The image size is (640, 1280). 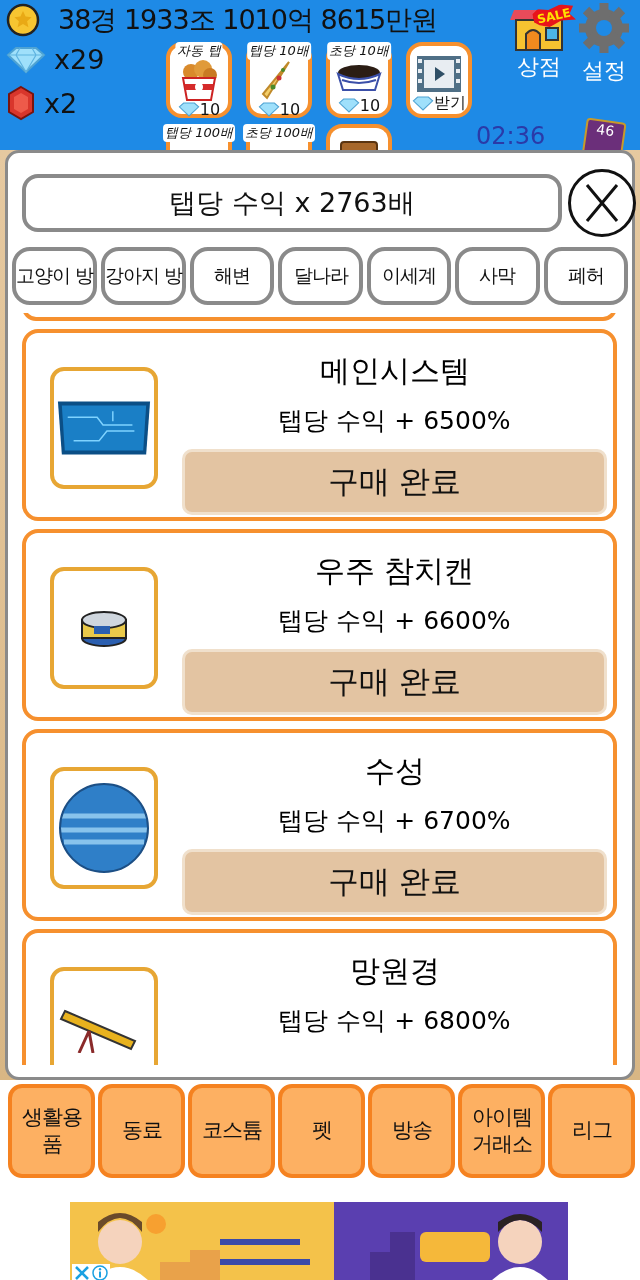 I want to click on item-effect: 탭당 수익 + 6500%, so click(x=394, y=421).